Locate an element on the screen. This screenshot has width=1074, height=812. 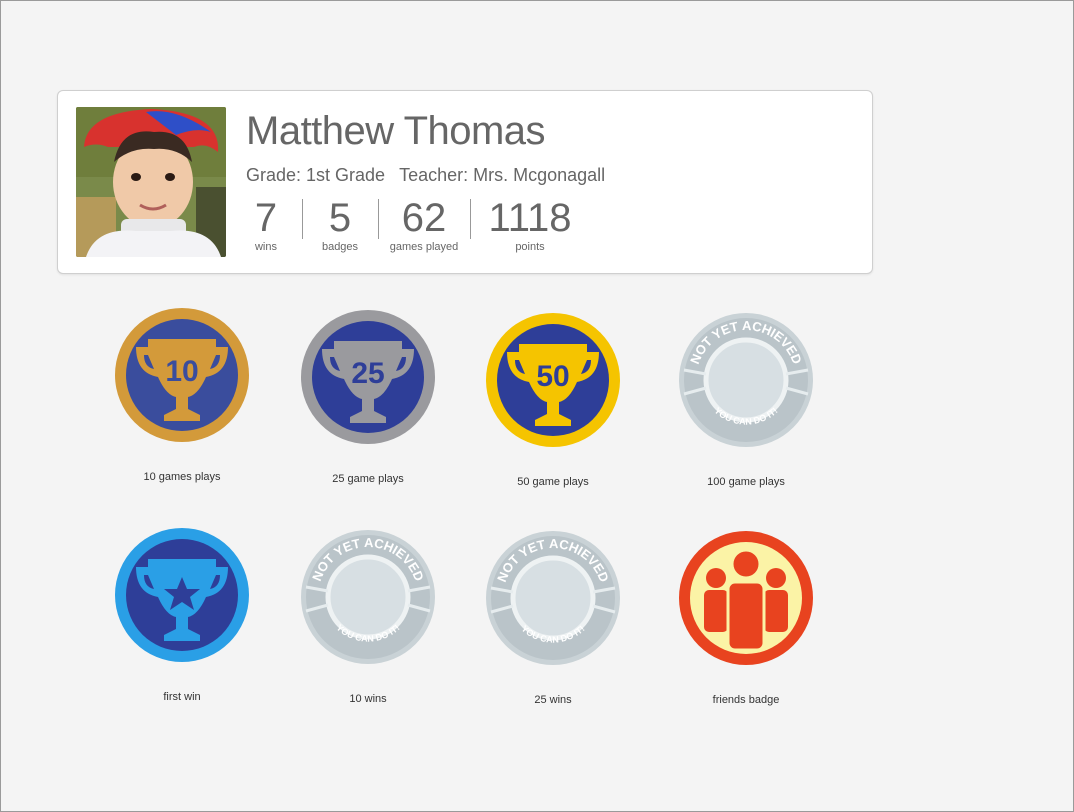
stat-label: games played is located at coordinates (424, 247).